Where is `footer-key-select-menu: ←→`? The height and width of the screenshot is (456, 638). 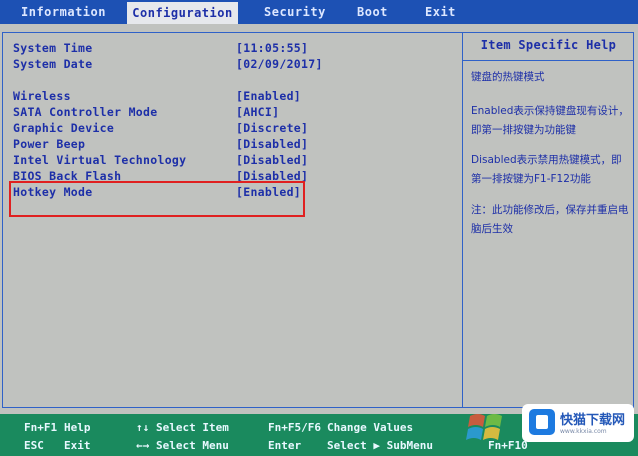
footer-key-select-menu: ←→ is located at coordinates (143, 445).